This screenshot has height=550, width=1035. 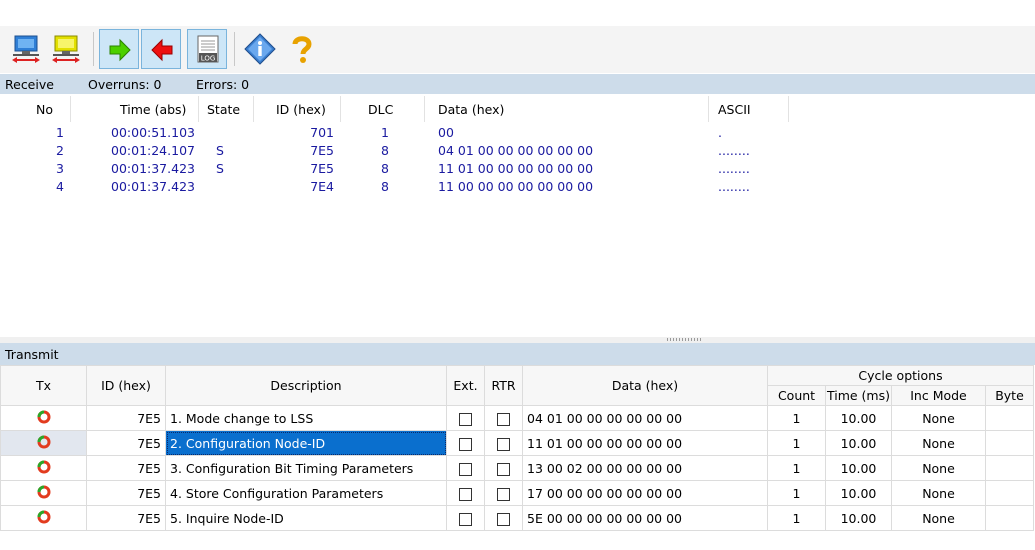 What do you see at coordinates (517, 133) in the screenshot?
I see `receive-row: 1 00:00:51.103 701 1 00 .` at bounding box center [517, 133].